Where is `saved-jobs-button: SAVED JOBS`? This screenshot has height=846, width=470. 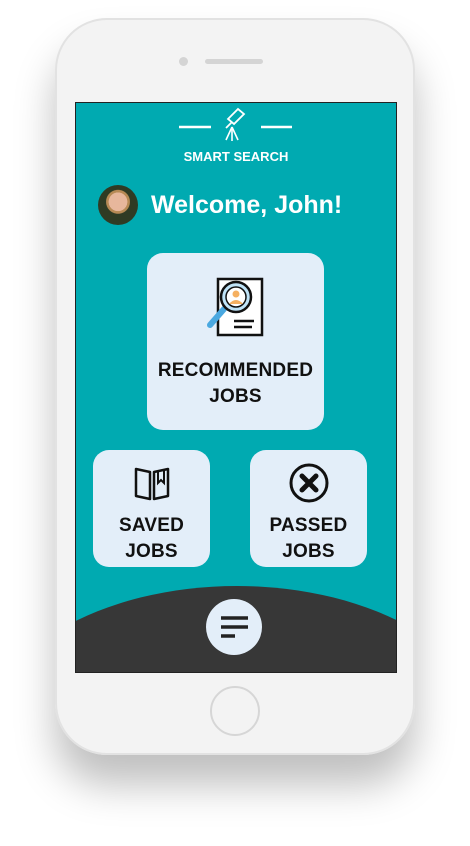
saved-jobs-button: SAVED JOBS is located at coordinates (151, 508).